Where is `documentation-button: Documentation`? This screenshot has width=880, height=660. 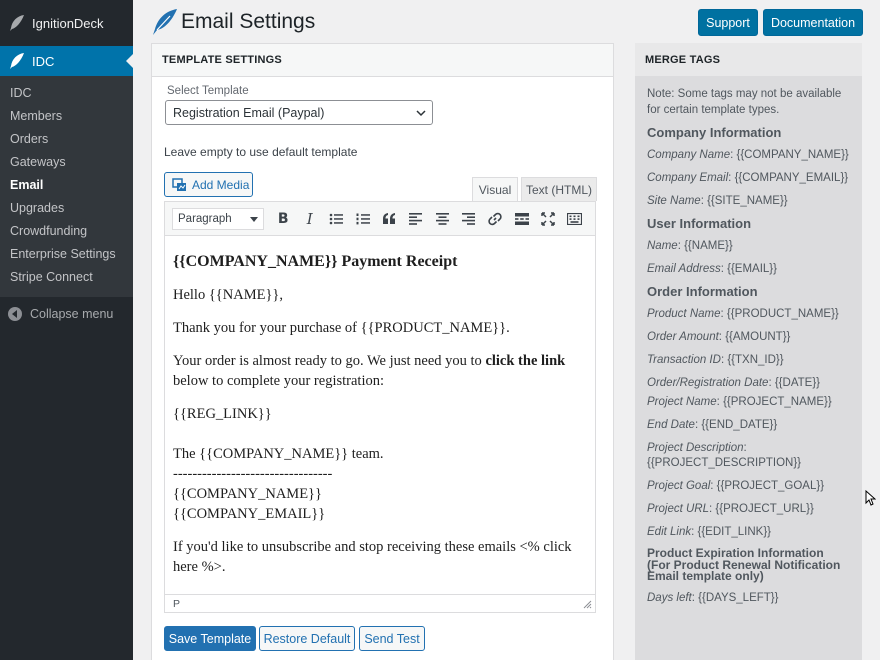
documentation-button: Documentation is located at coordinates (813, 22).